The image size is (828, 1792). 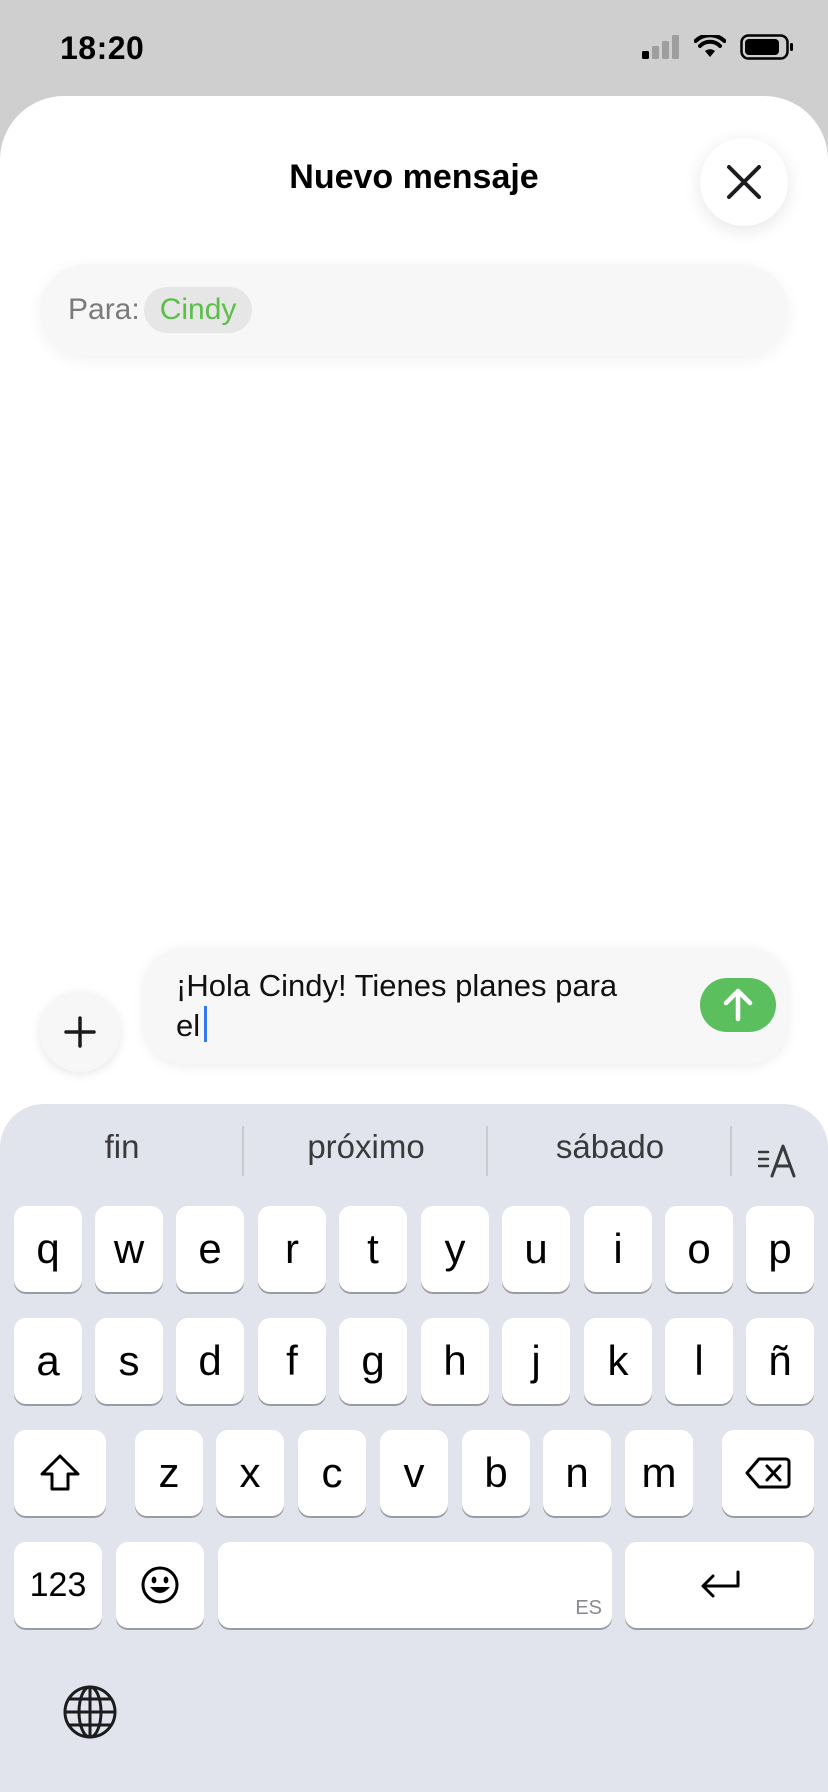 I want to click on key-r: r, so click(x=292, y=1249).